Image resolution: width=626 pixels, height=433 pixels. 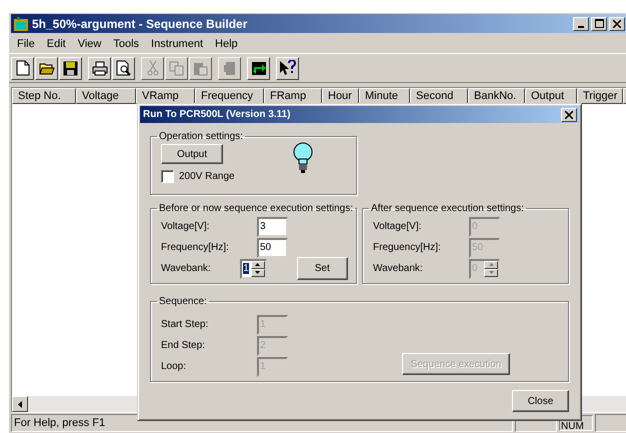 I want to click on output-button: Output, so click(x=192, y=154).